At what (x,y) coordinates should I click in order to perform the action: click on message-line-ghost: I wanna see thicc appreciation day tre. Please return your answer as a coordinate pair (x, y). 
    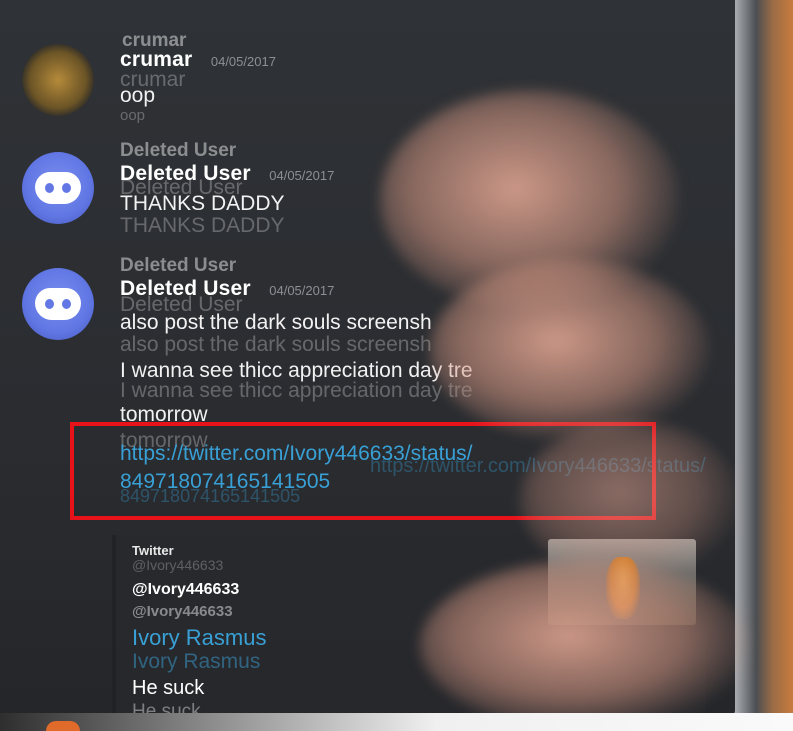
    Looking at the image, I should click on (296, 390).